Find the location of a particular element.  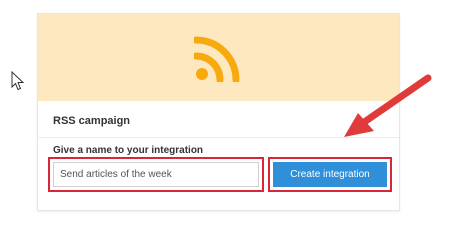

rss-icon is located at coordinates (217, 59).